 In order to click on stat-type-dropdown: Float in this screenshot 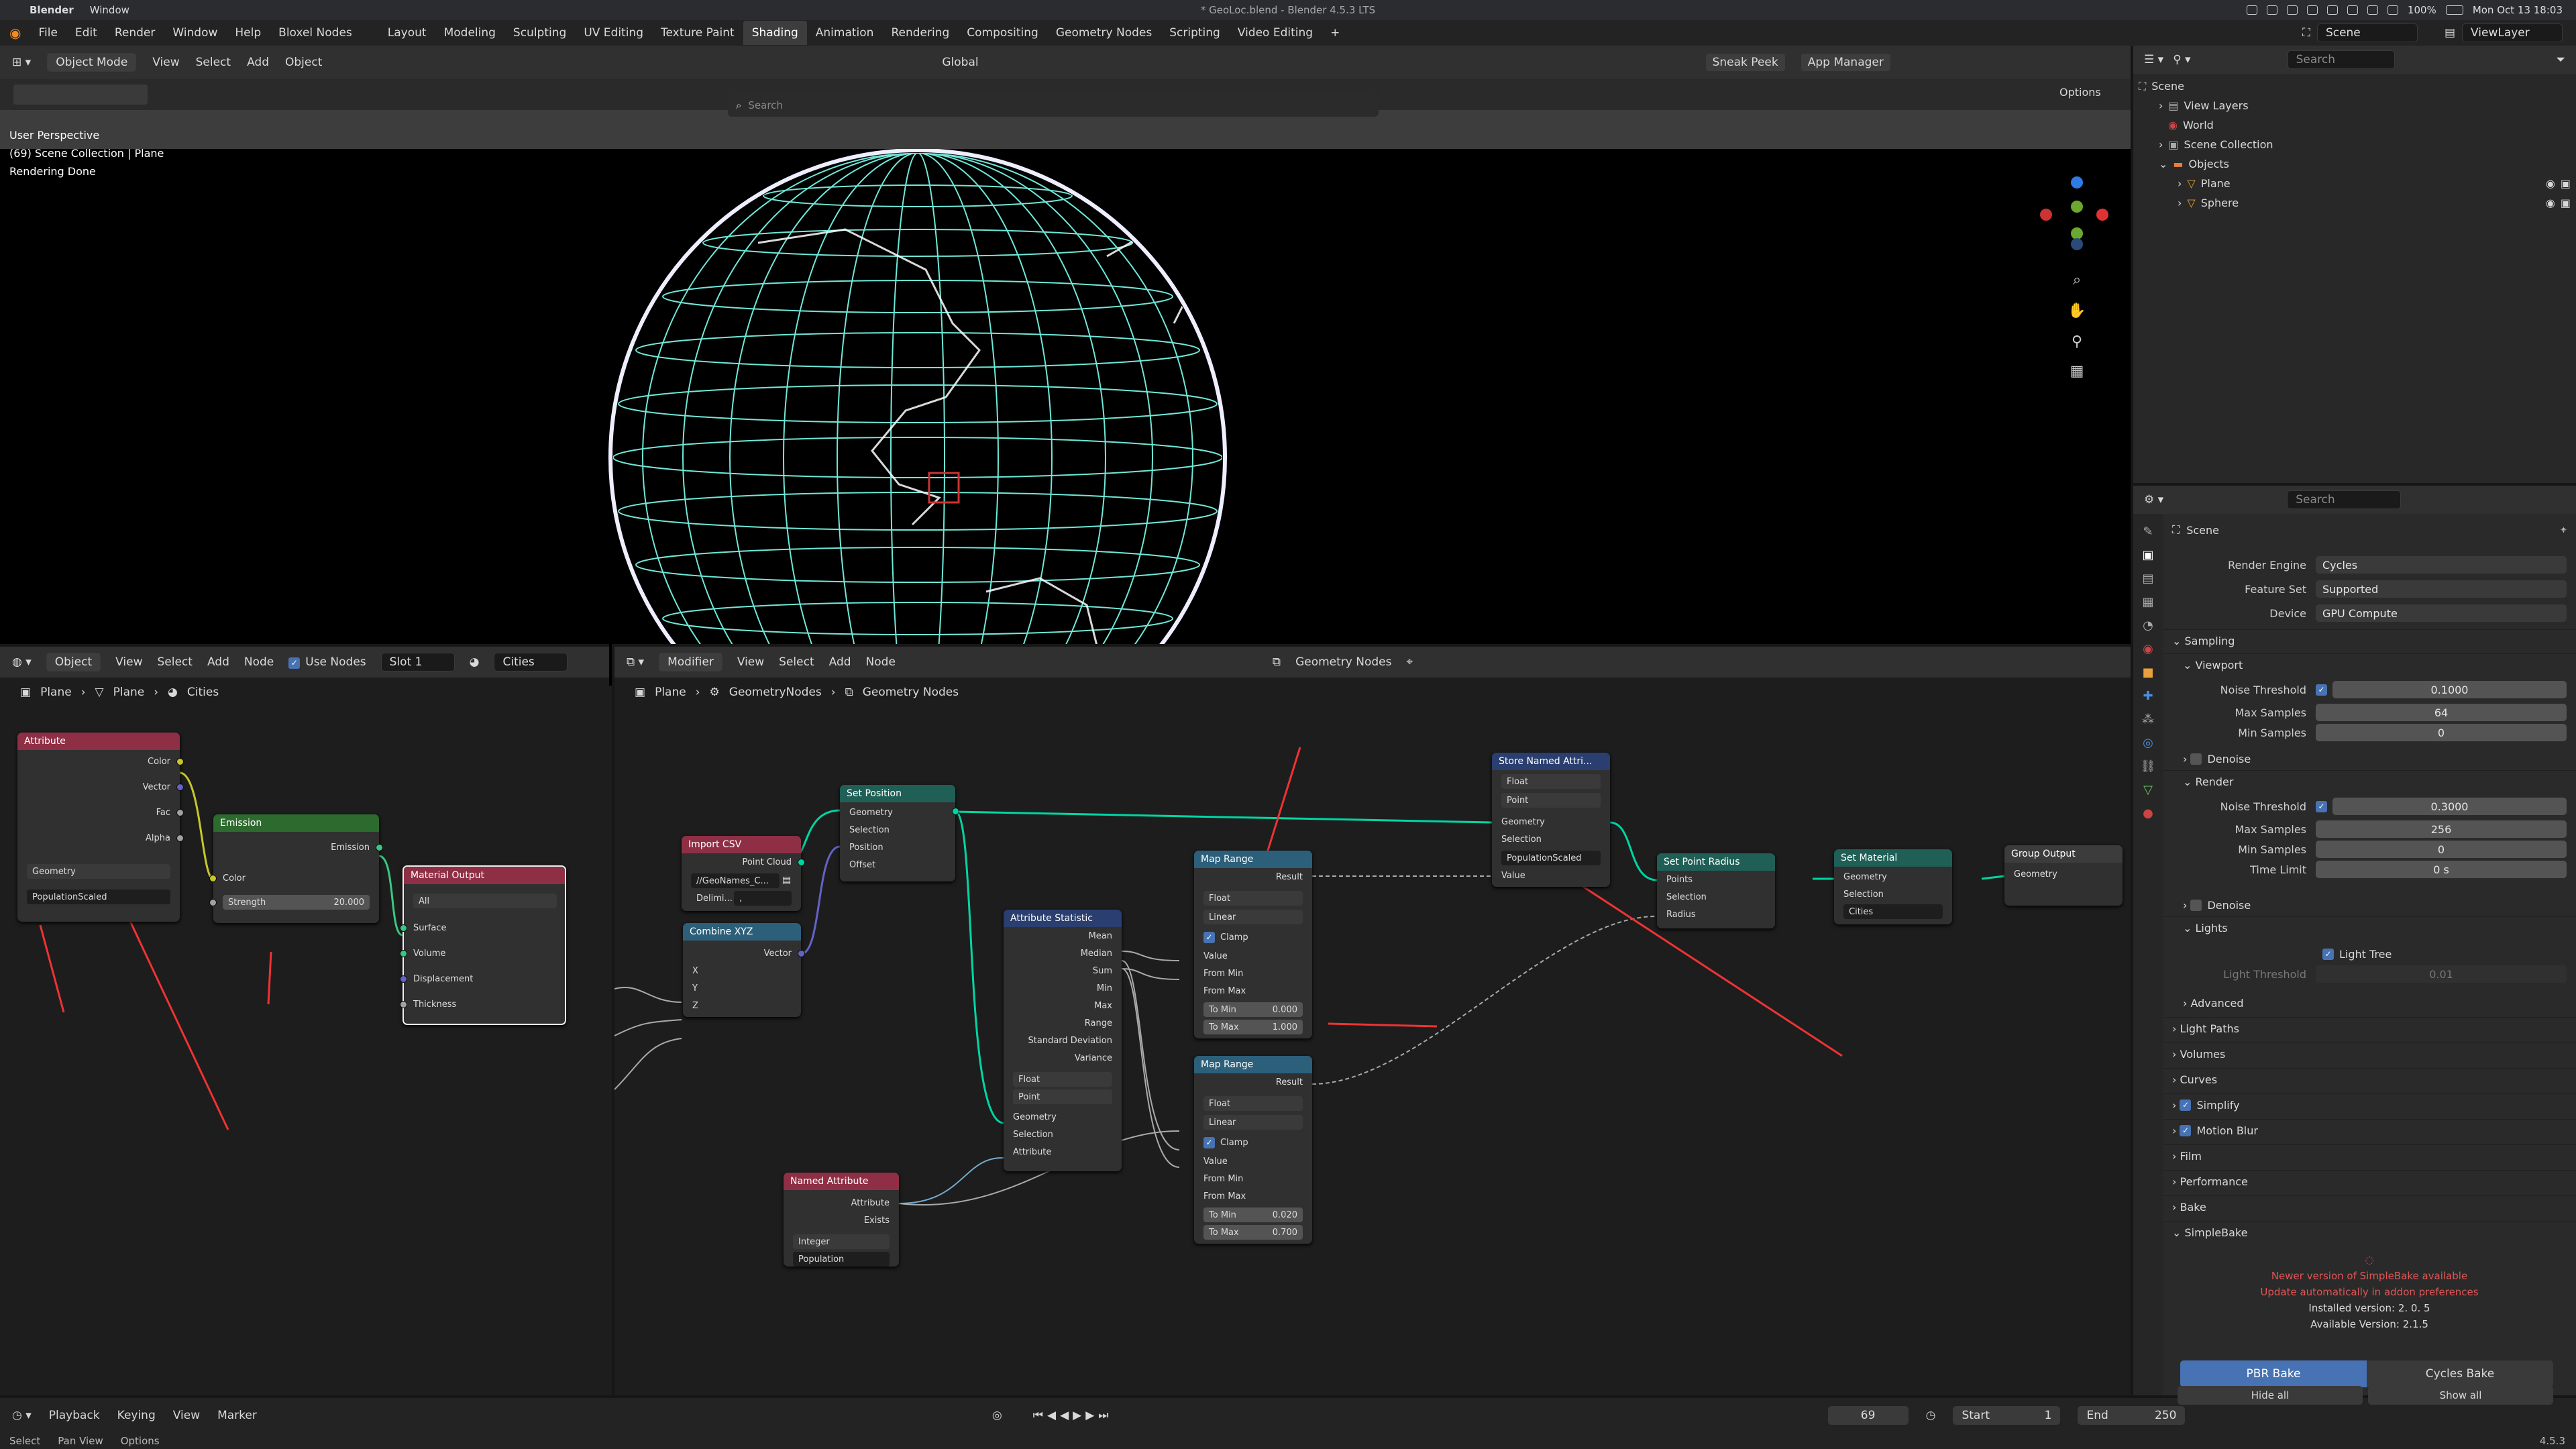, I will do `click(1062, 1079)`.